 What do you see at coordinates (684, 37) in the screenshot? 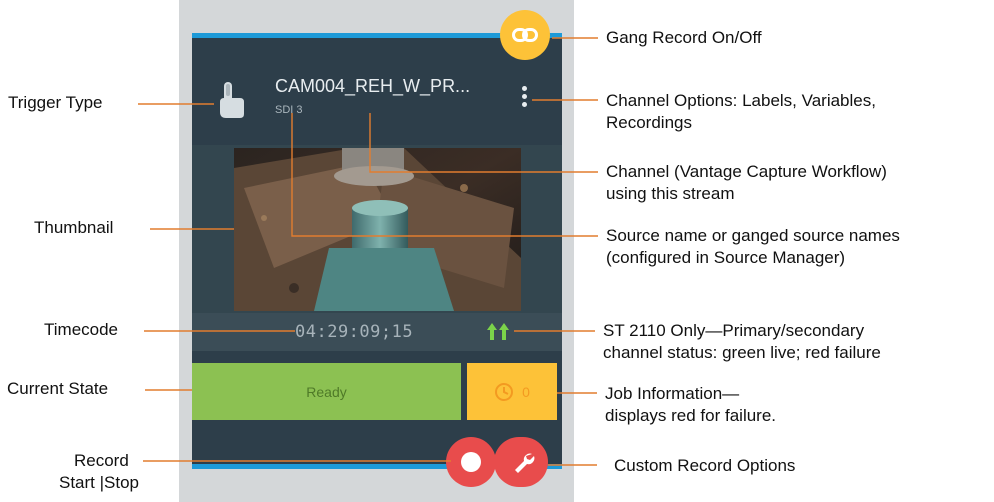
I see `callout-gang-record: Gang Record On/Off` at bounding box center [684, 37].